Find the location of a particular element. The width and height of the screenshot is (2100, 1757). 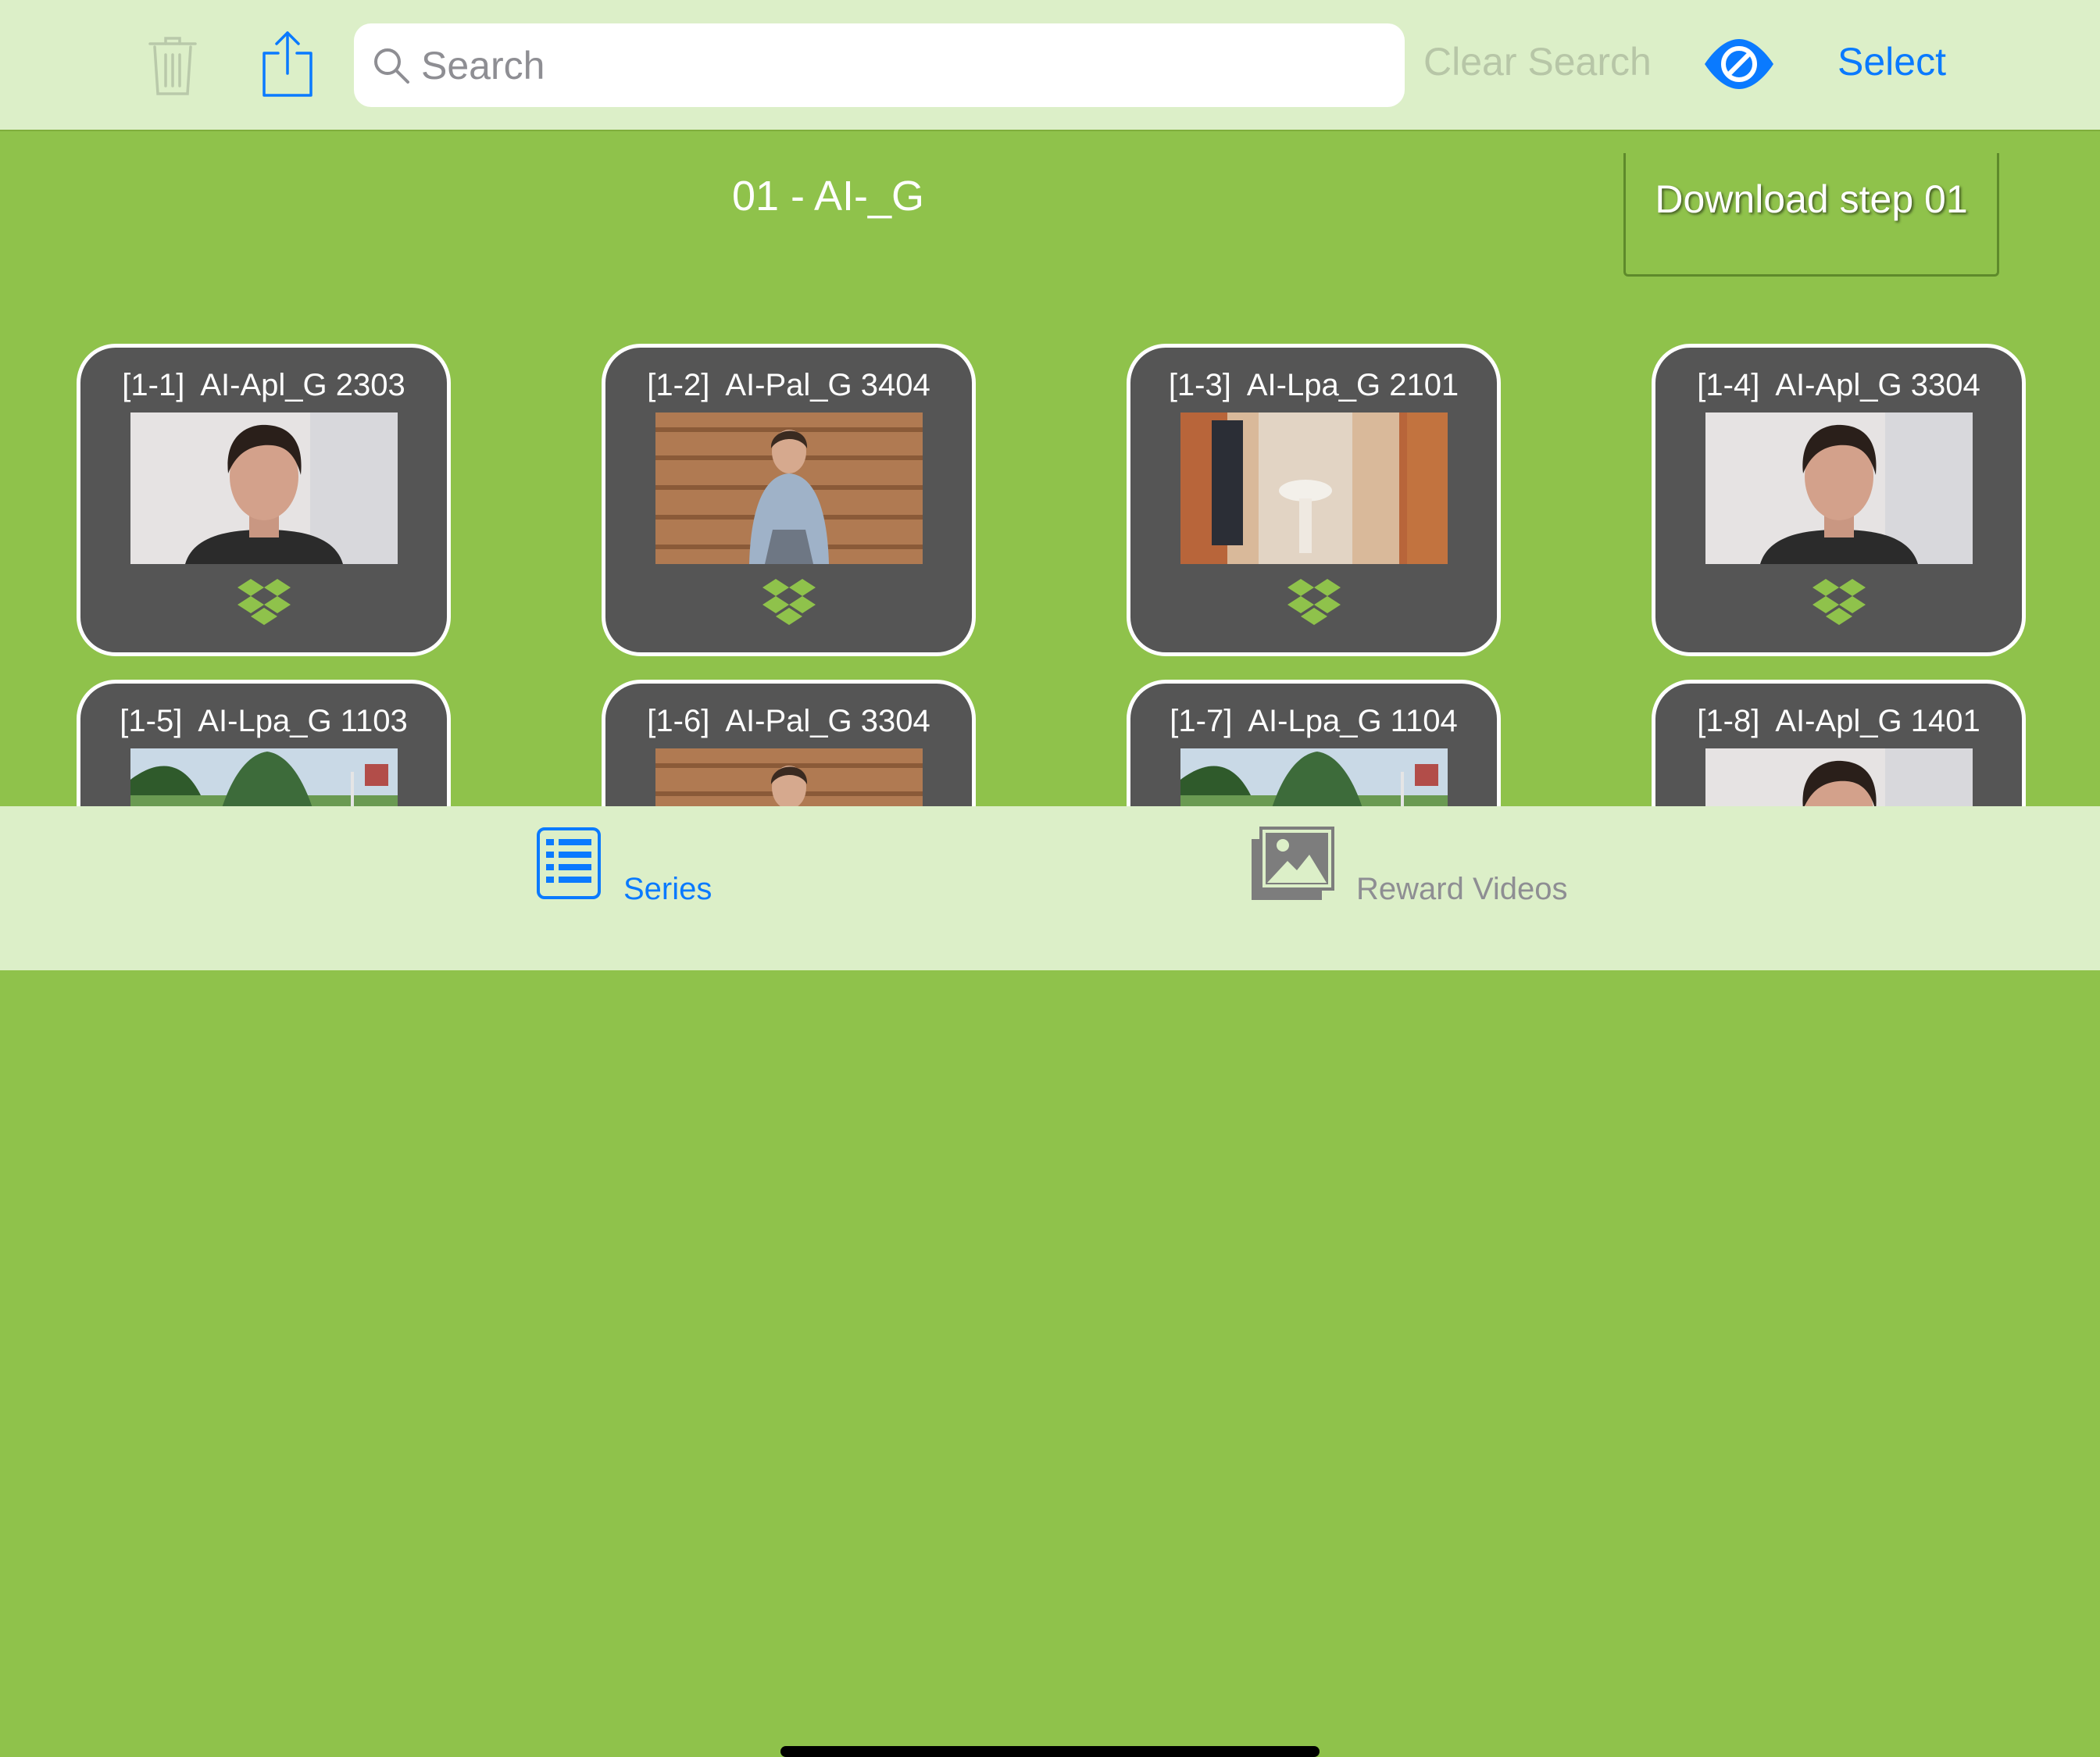

list-icon is located at coordinates (569, 863).